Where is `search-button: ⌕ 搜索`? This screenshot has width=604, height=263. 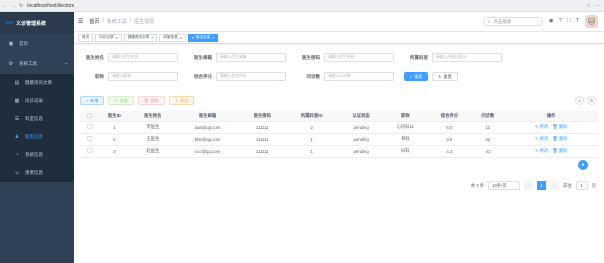
search-button: ⌕ 搜索 is located at coordinates (416, 76).